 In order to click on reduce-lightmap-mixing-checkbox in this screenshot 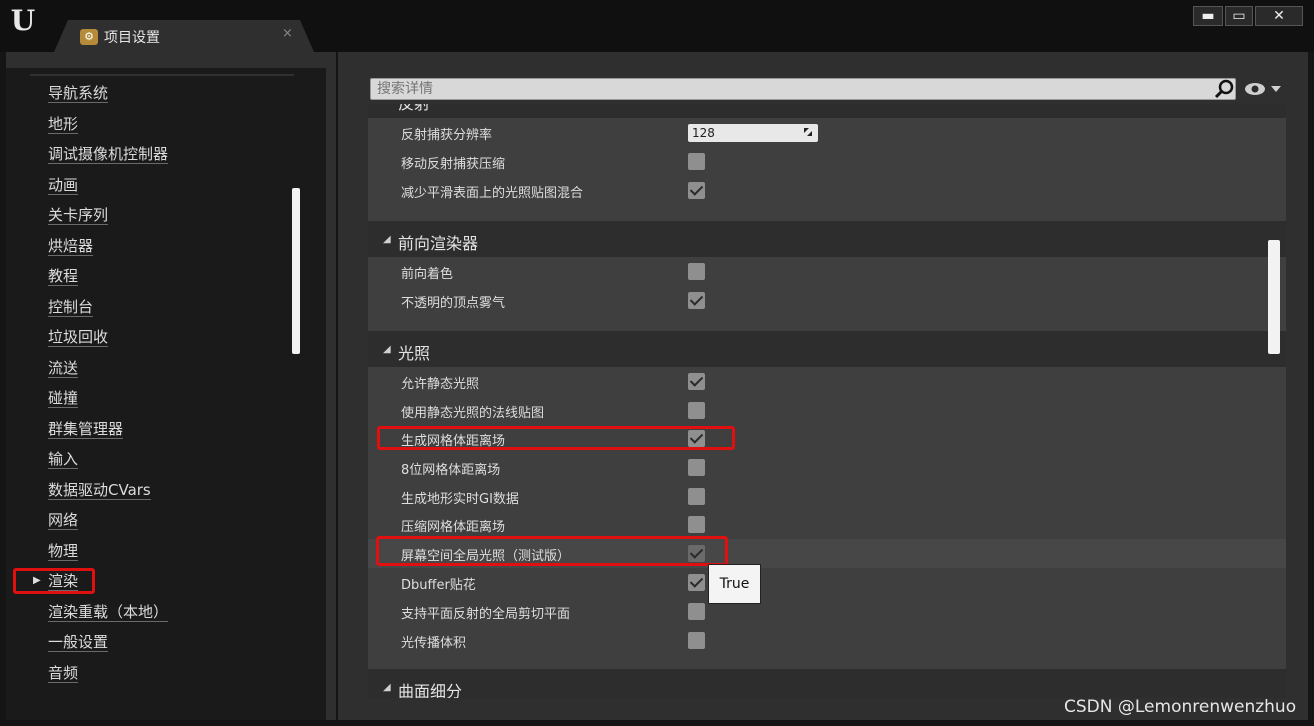, I will do `click(696, 190)`.